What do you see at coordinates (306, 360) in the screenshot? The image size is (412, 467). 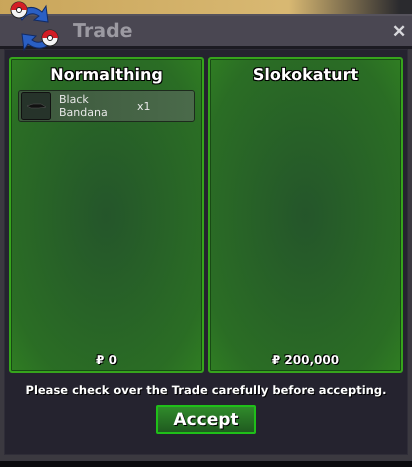 I see `money-amount: ₽ 200,000` at bounding box center [306, 360].